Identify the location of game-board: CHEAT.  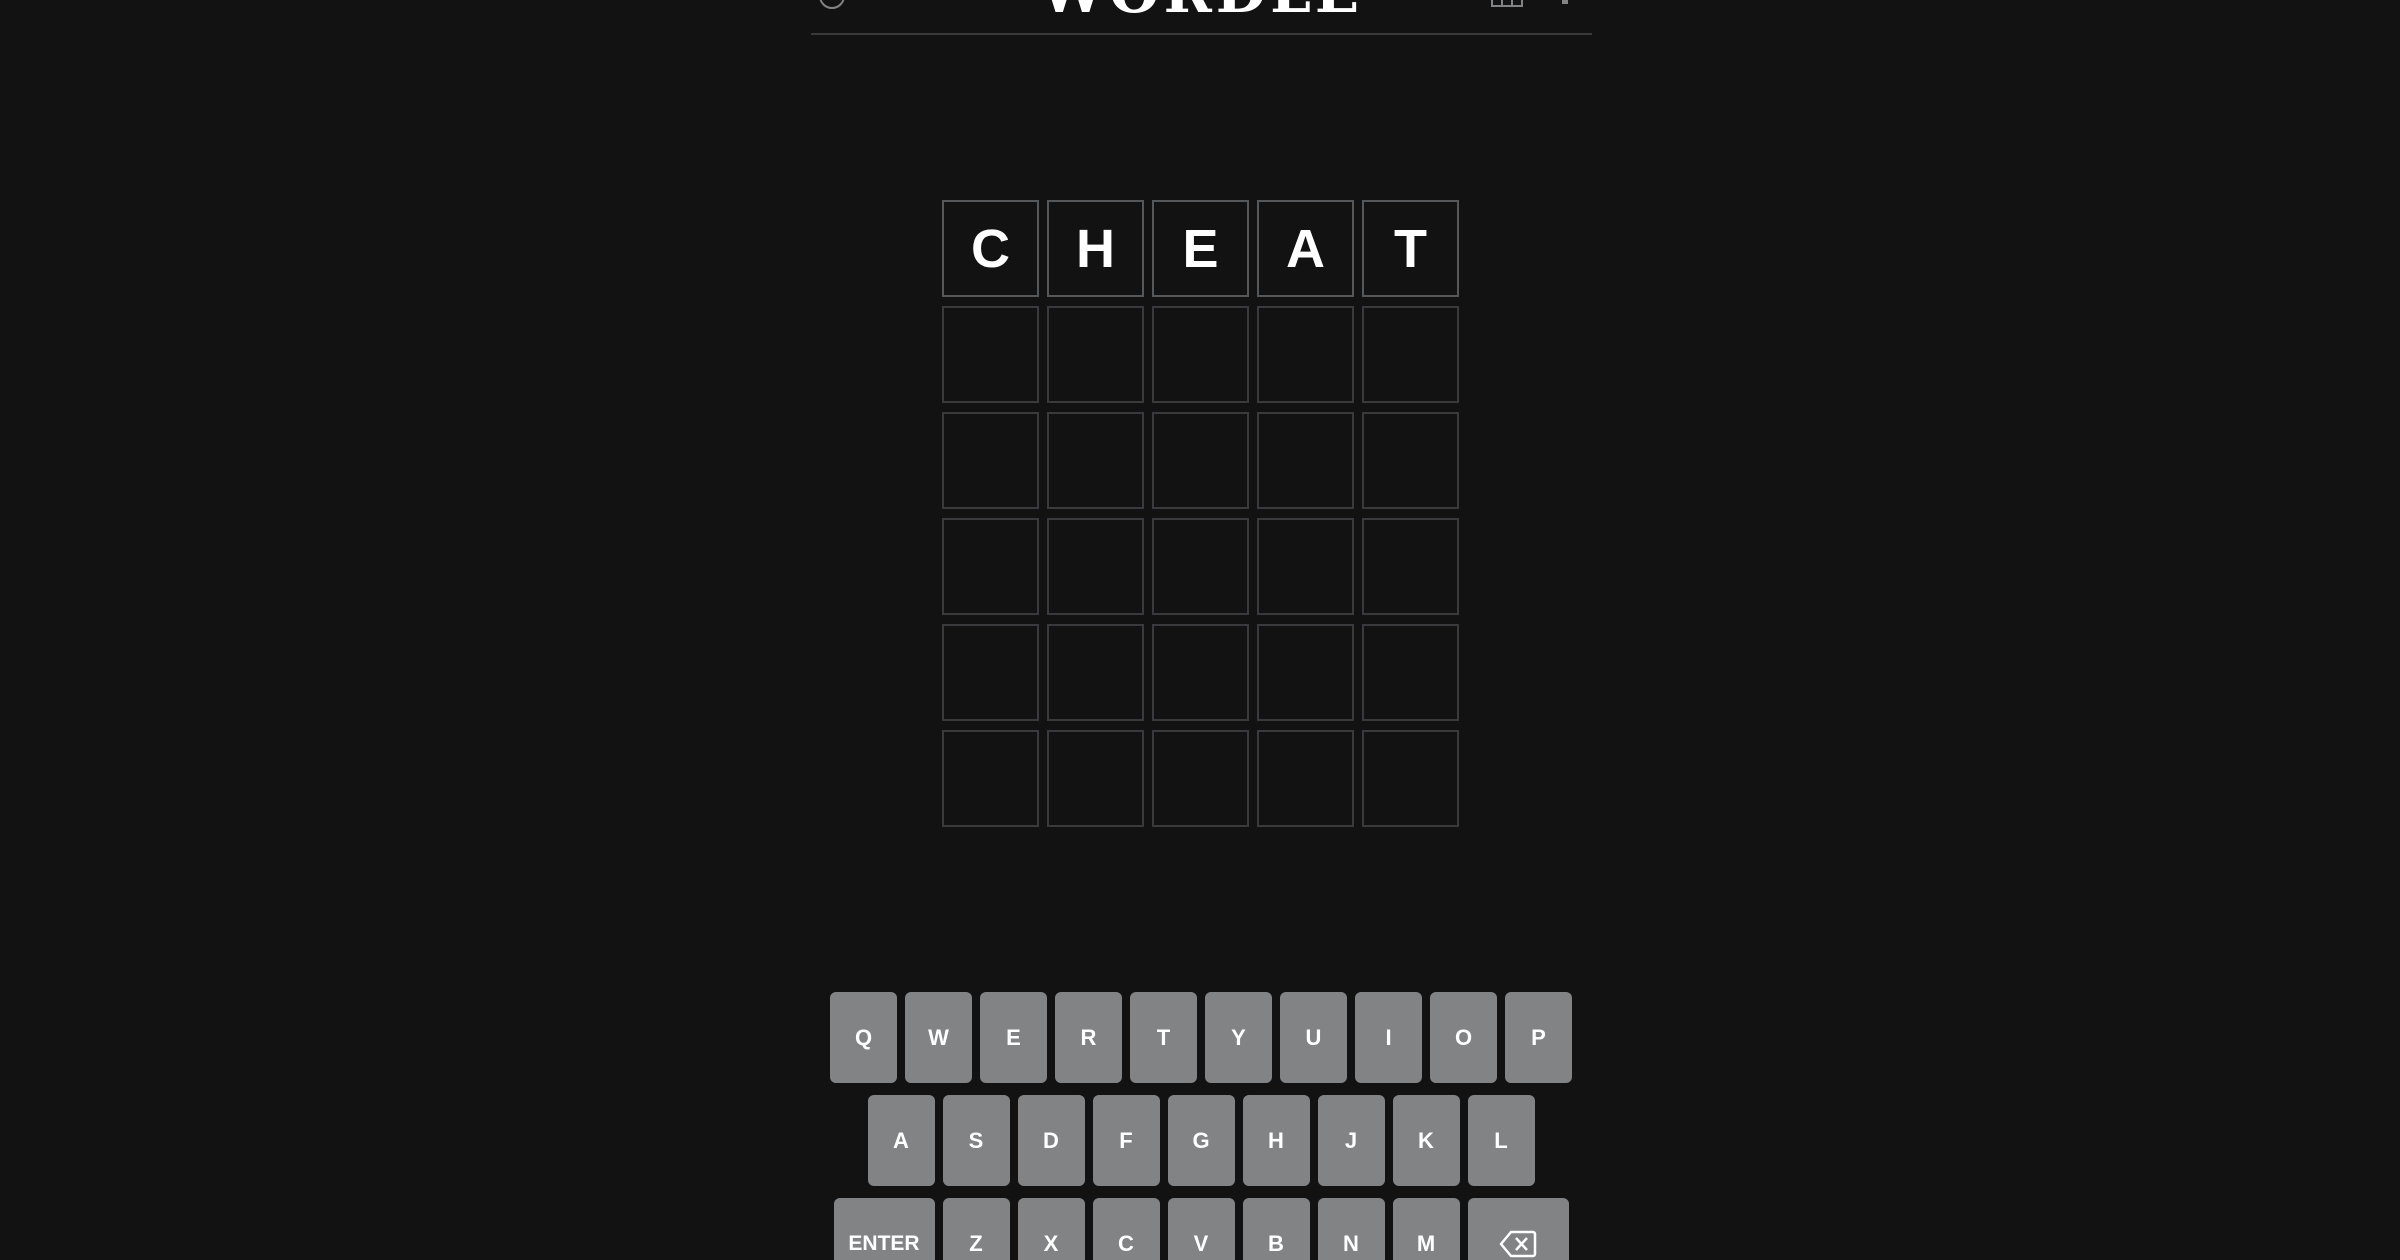
(1200, 513).